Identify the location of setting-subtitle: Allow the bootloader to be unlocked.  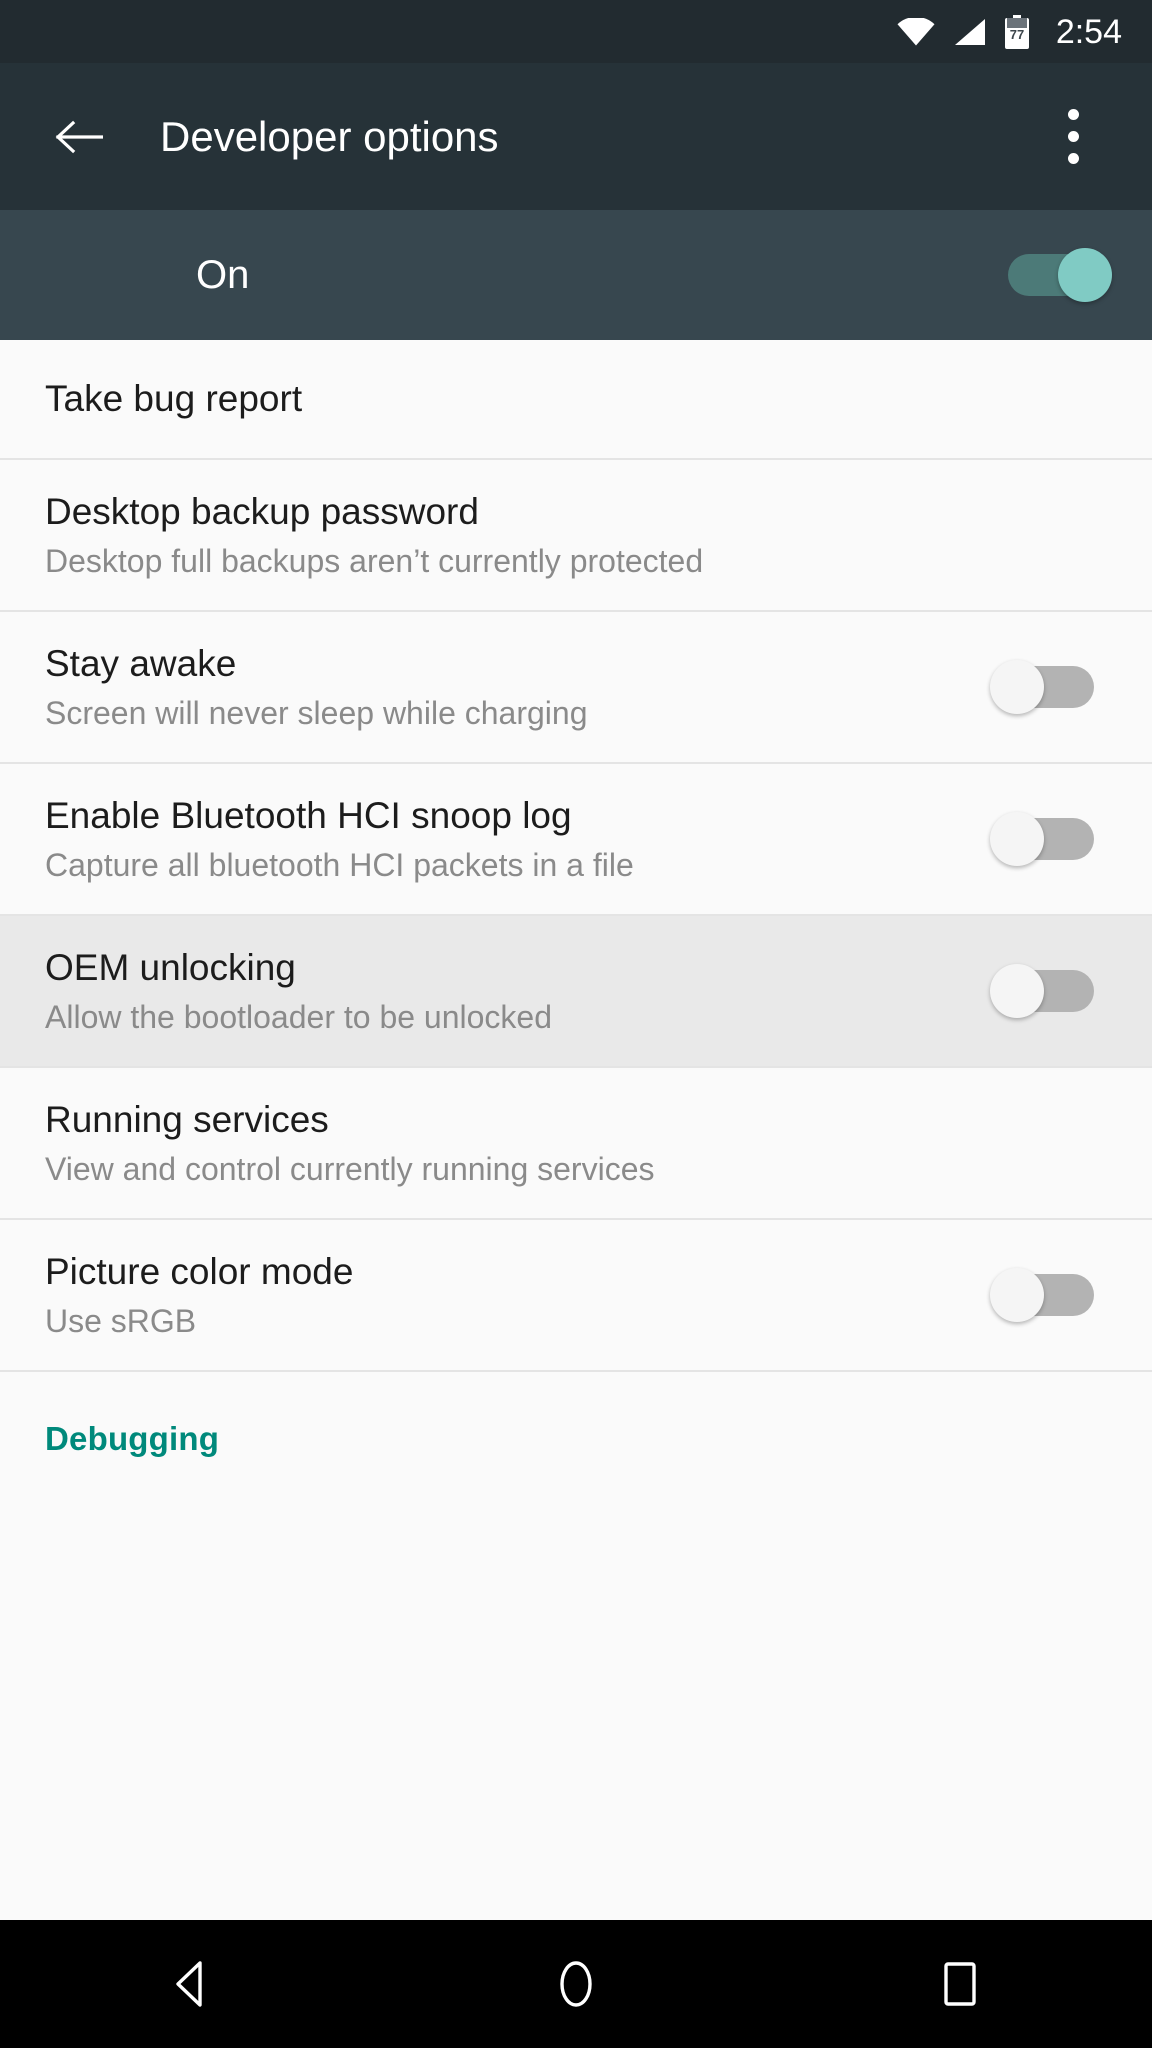
(299, 1016).